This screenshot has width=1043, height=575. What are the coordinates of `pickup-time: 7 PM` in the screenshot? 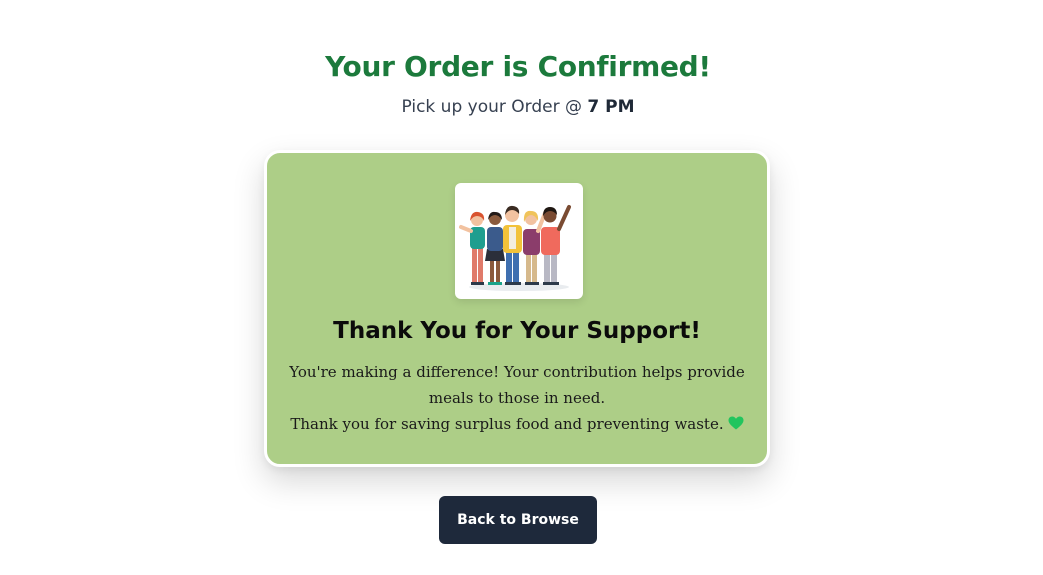 It's located at (611, 107).